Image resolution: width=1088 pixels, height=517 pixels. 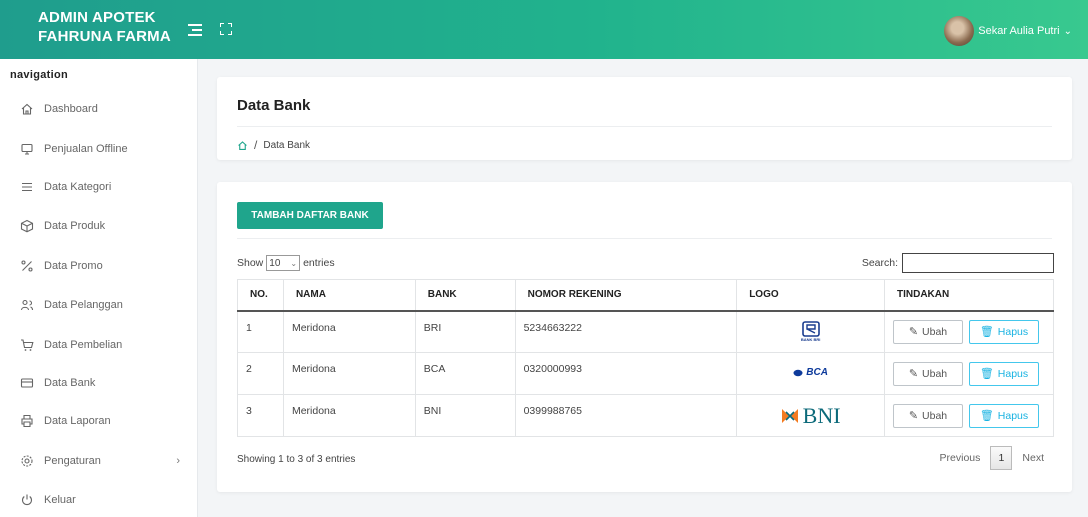 What do you see at coordinates (105, 109) in the screenshot?
I see `sidebar-item-dashboard: Dashboard` at bounding box center [105, 109].